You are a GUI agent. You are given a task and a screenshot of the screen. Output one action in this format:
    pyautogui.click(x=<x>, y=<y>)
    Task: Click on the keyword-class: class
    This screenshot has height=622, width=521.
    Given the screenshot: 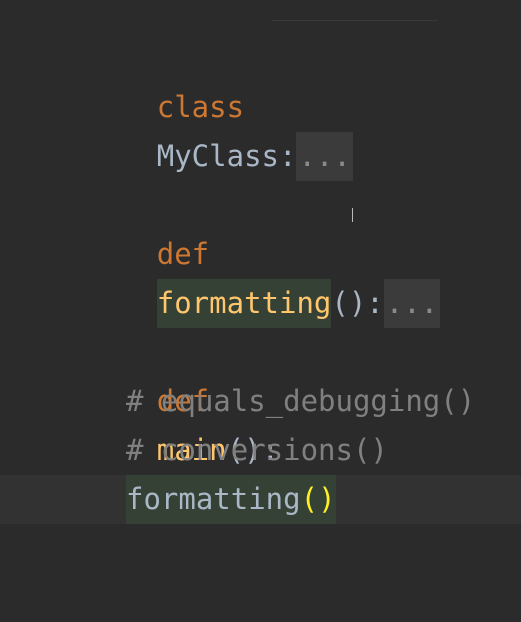 What is the action you would take?
    pyautogui.click(x=200, y=107)
    